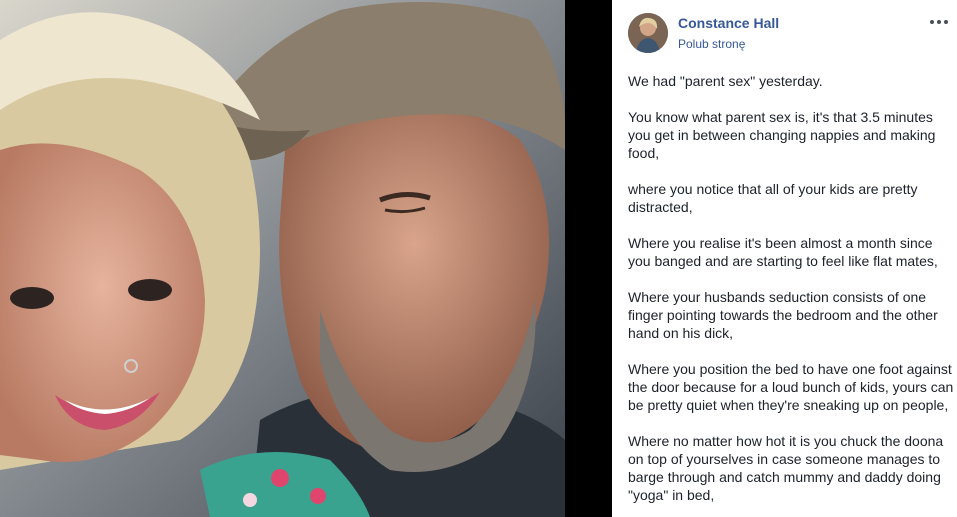 This screenshot has width=957, height=517. What do you see at coordinates (588, 258) in the screenshot?
I see `photo-divider` at bounding box center [588, 258].